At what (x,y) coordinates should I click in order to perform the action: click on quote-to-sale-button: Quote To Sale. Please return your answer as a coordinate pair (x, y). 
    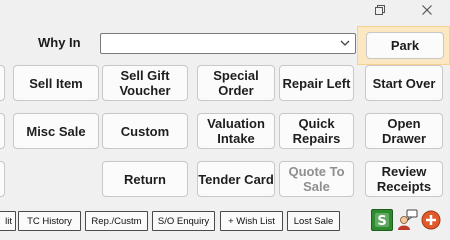
    Looking at the image, I should click on (316, 179).